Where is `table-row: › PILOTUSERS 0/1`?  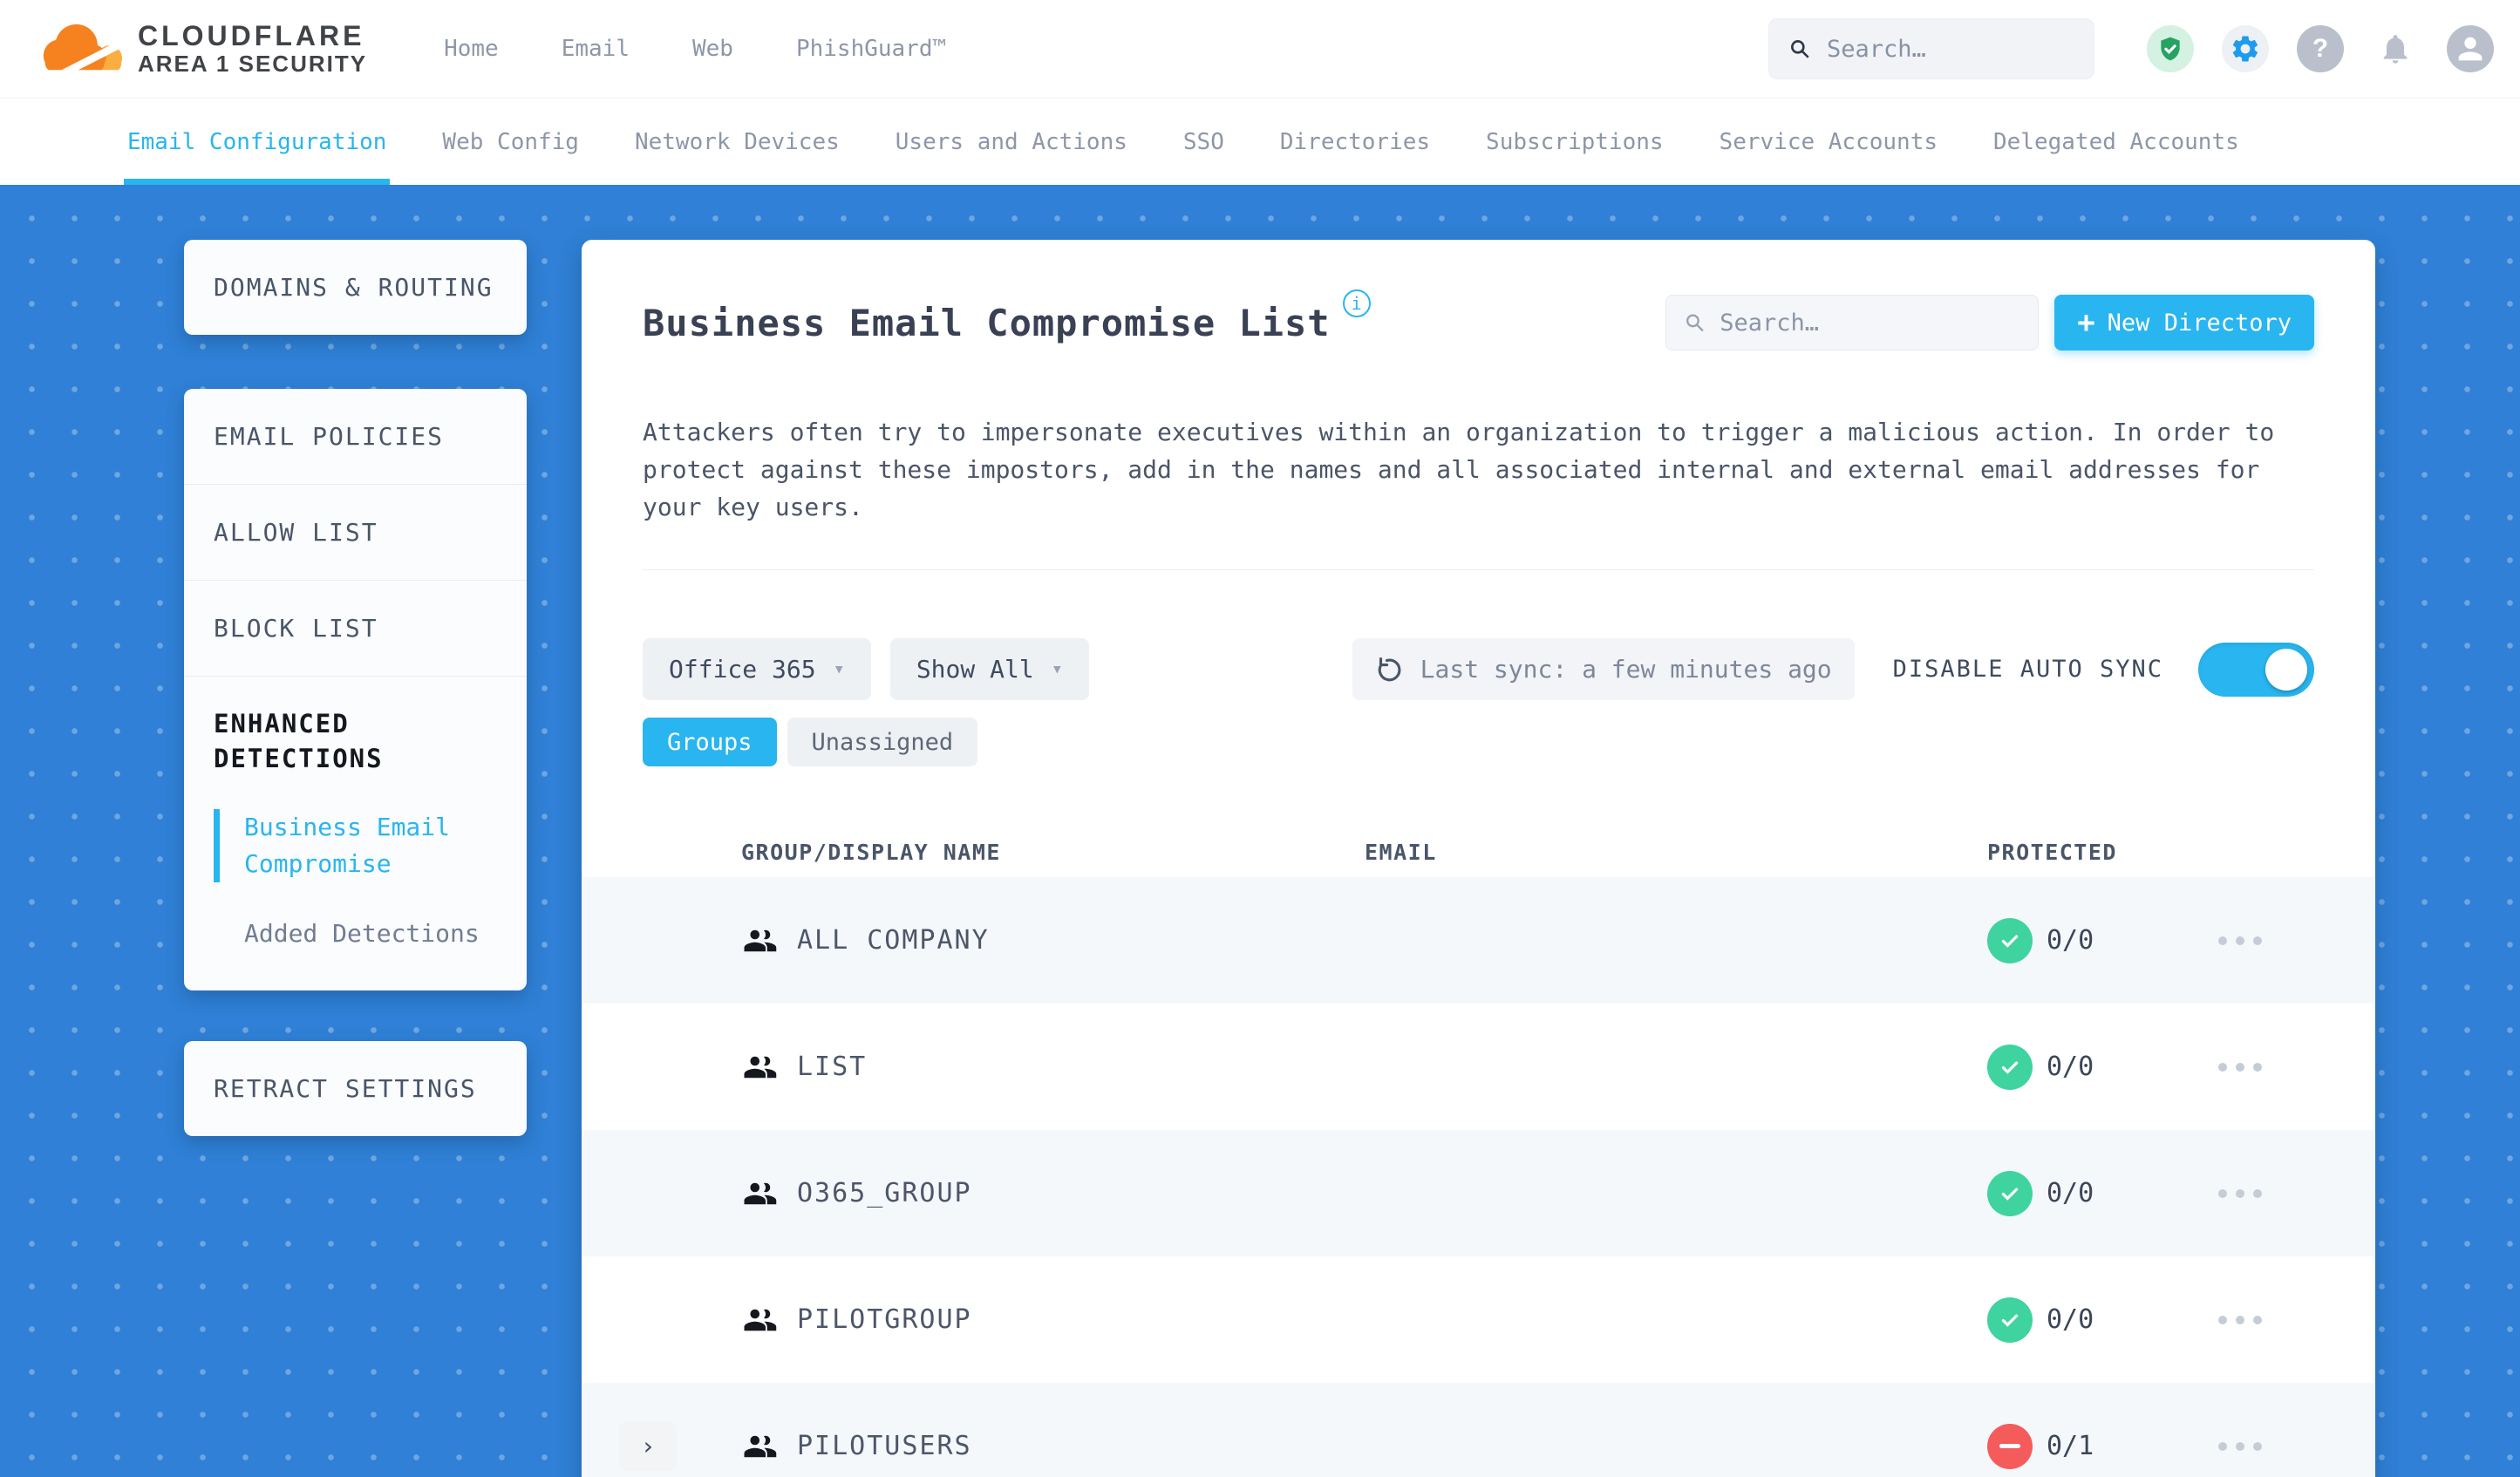
table-row: › PILOTUSERS 0/1 is located at coordinates (1478, 1430).